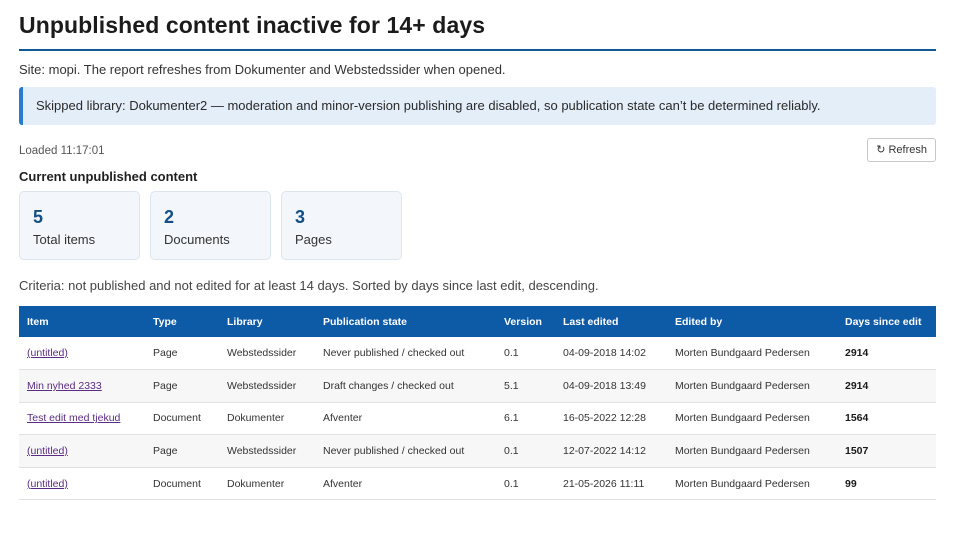  I want to click on col-header-version: Version, so click(523, 321).